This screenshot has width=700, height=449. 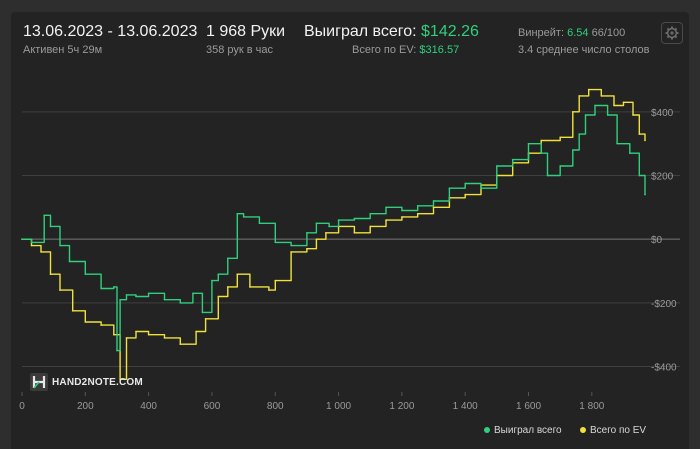 I want to click on x-tick-label: 200, so click(x=85, y=406).